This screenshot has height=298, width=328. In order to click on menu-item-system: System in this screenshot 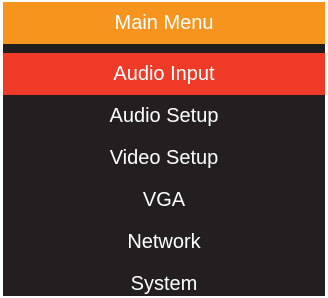, I will do `click(164, 280)`.